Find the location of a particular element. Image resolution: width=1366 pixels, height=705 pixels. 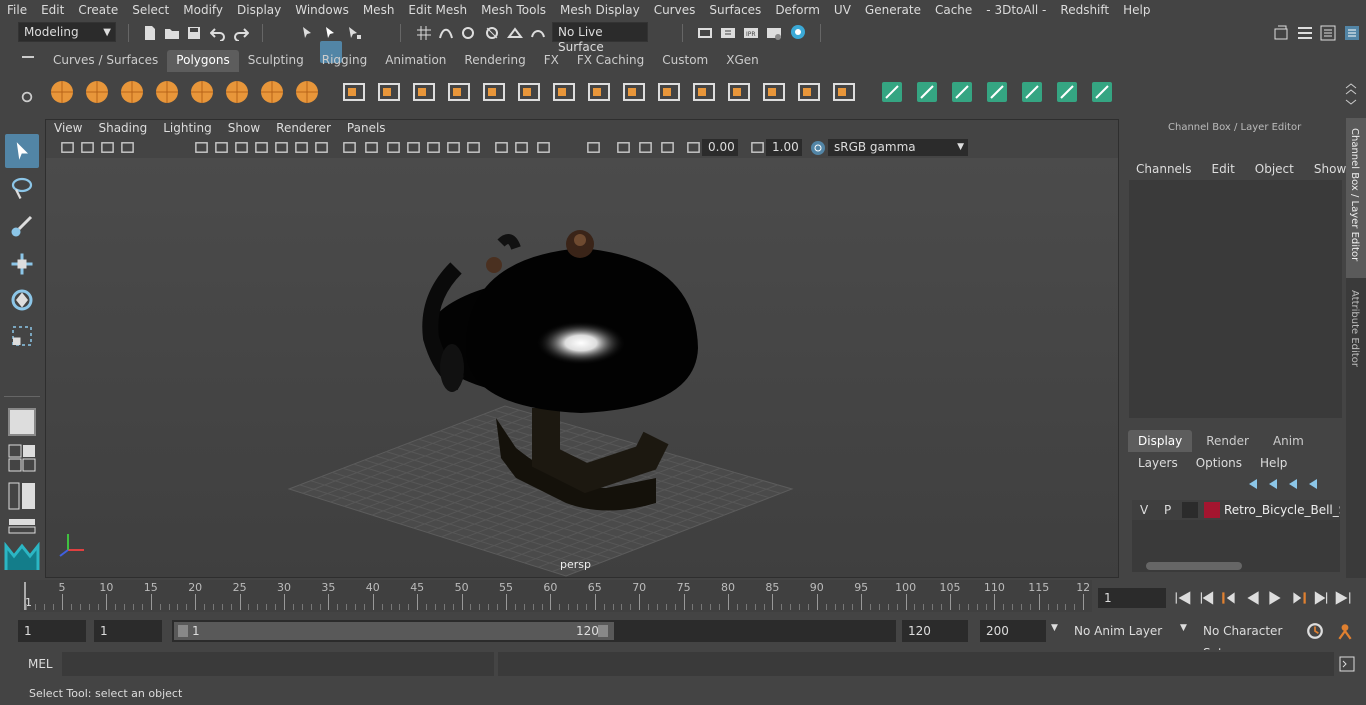

smooth-icon is located at coordinates (459, 92).